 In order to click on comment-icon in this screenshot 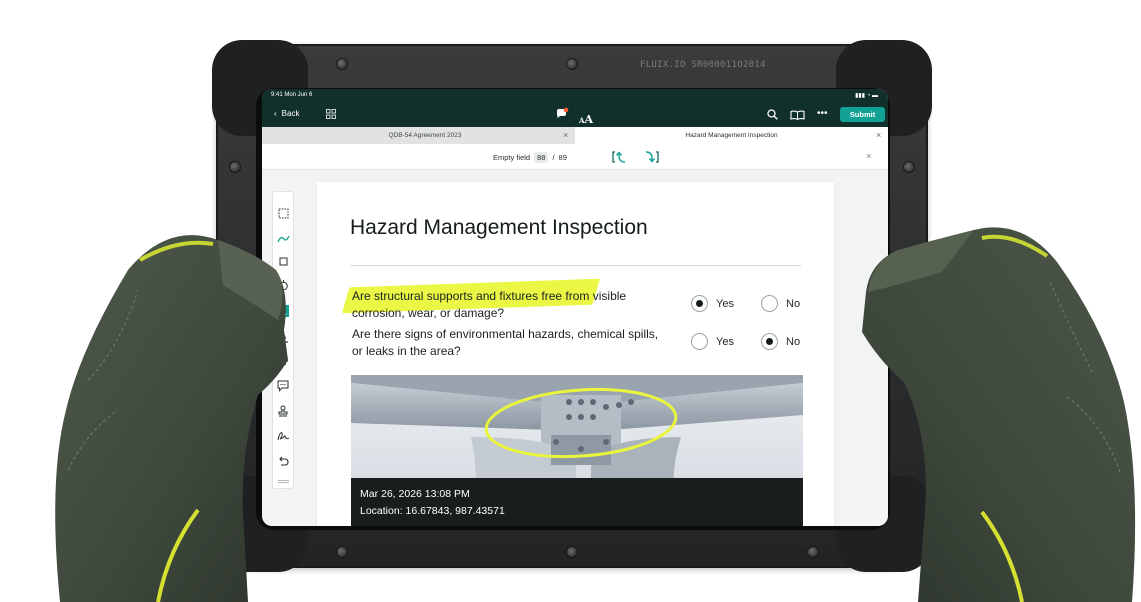, I will do `click(283, 386)`.